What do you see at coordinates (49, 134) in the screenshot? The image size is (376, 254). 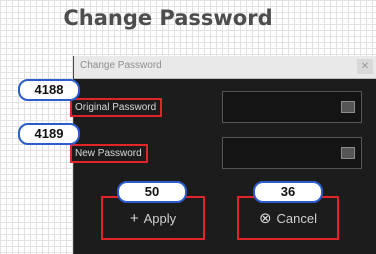 I see `annotation-badge-new-password: 4189` at bounding box center [49, 134].